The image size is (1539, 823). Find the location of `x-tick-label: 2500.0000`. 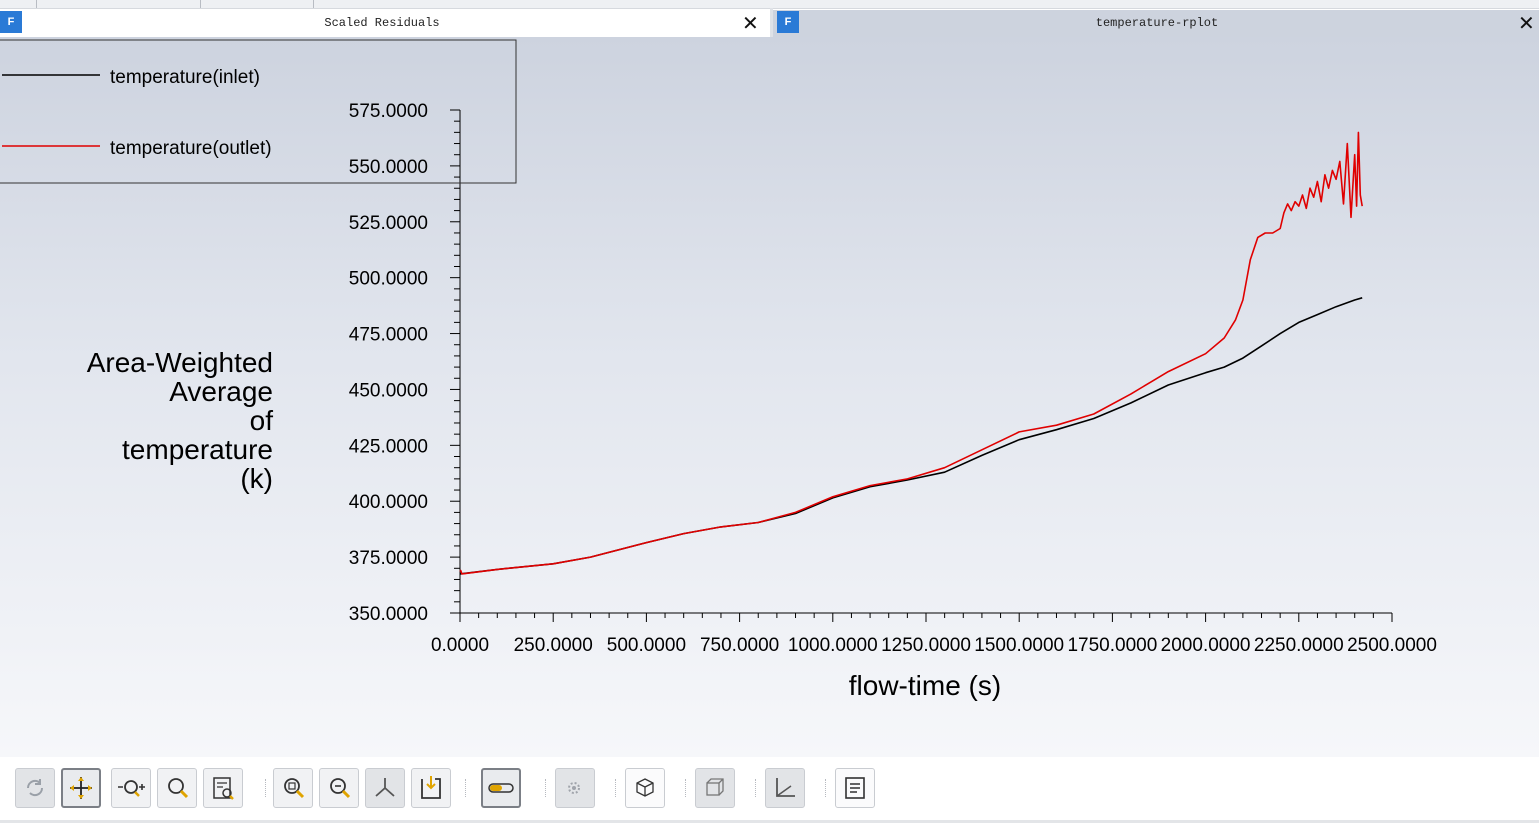

x-tick-label: 2500.0000 is located at coordinates (1392, 645).